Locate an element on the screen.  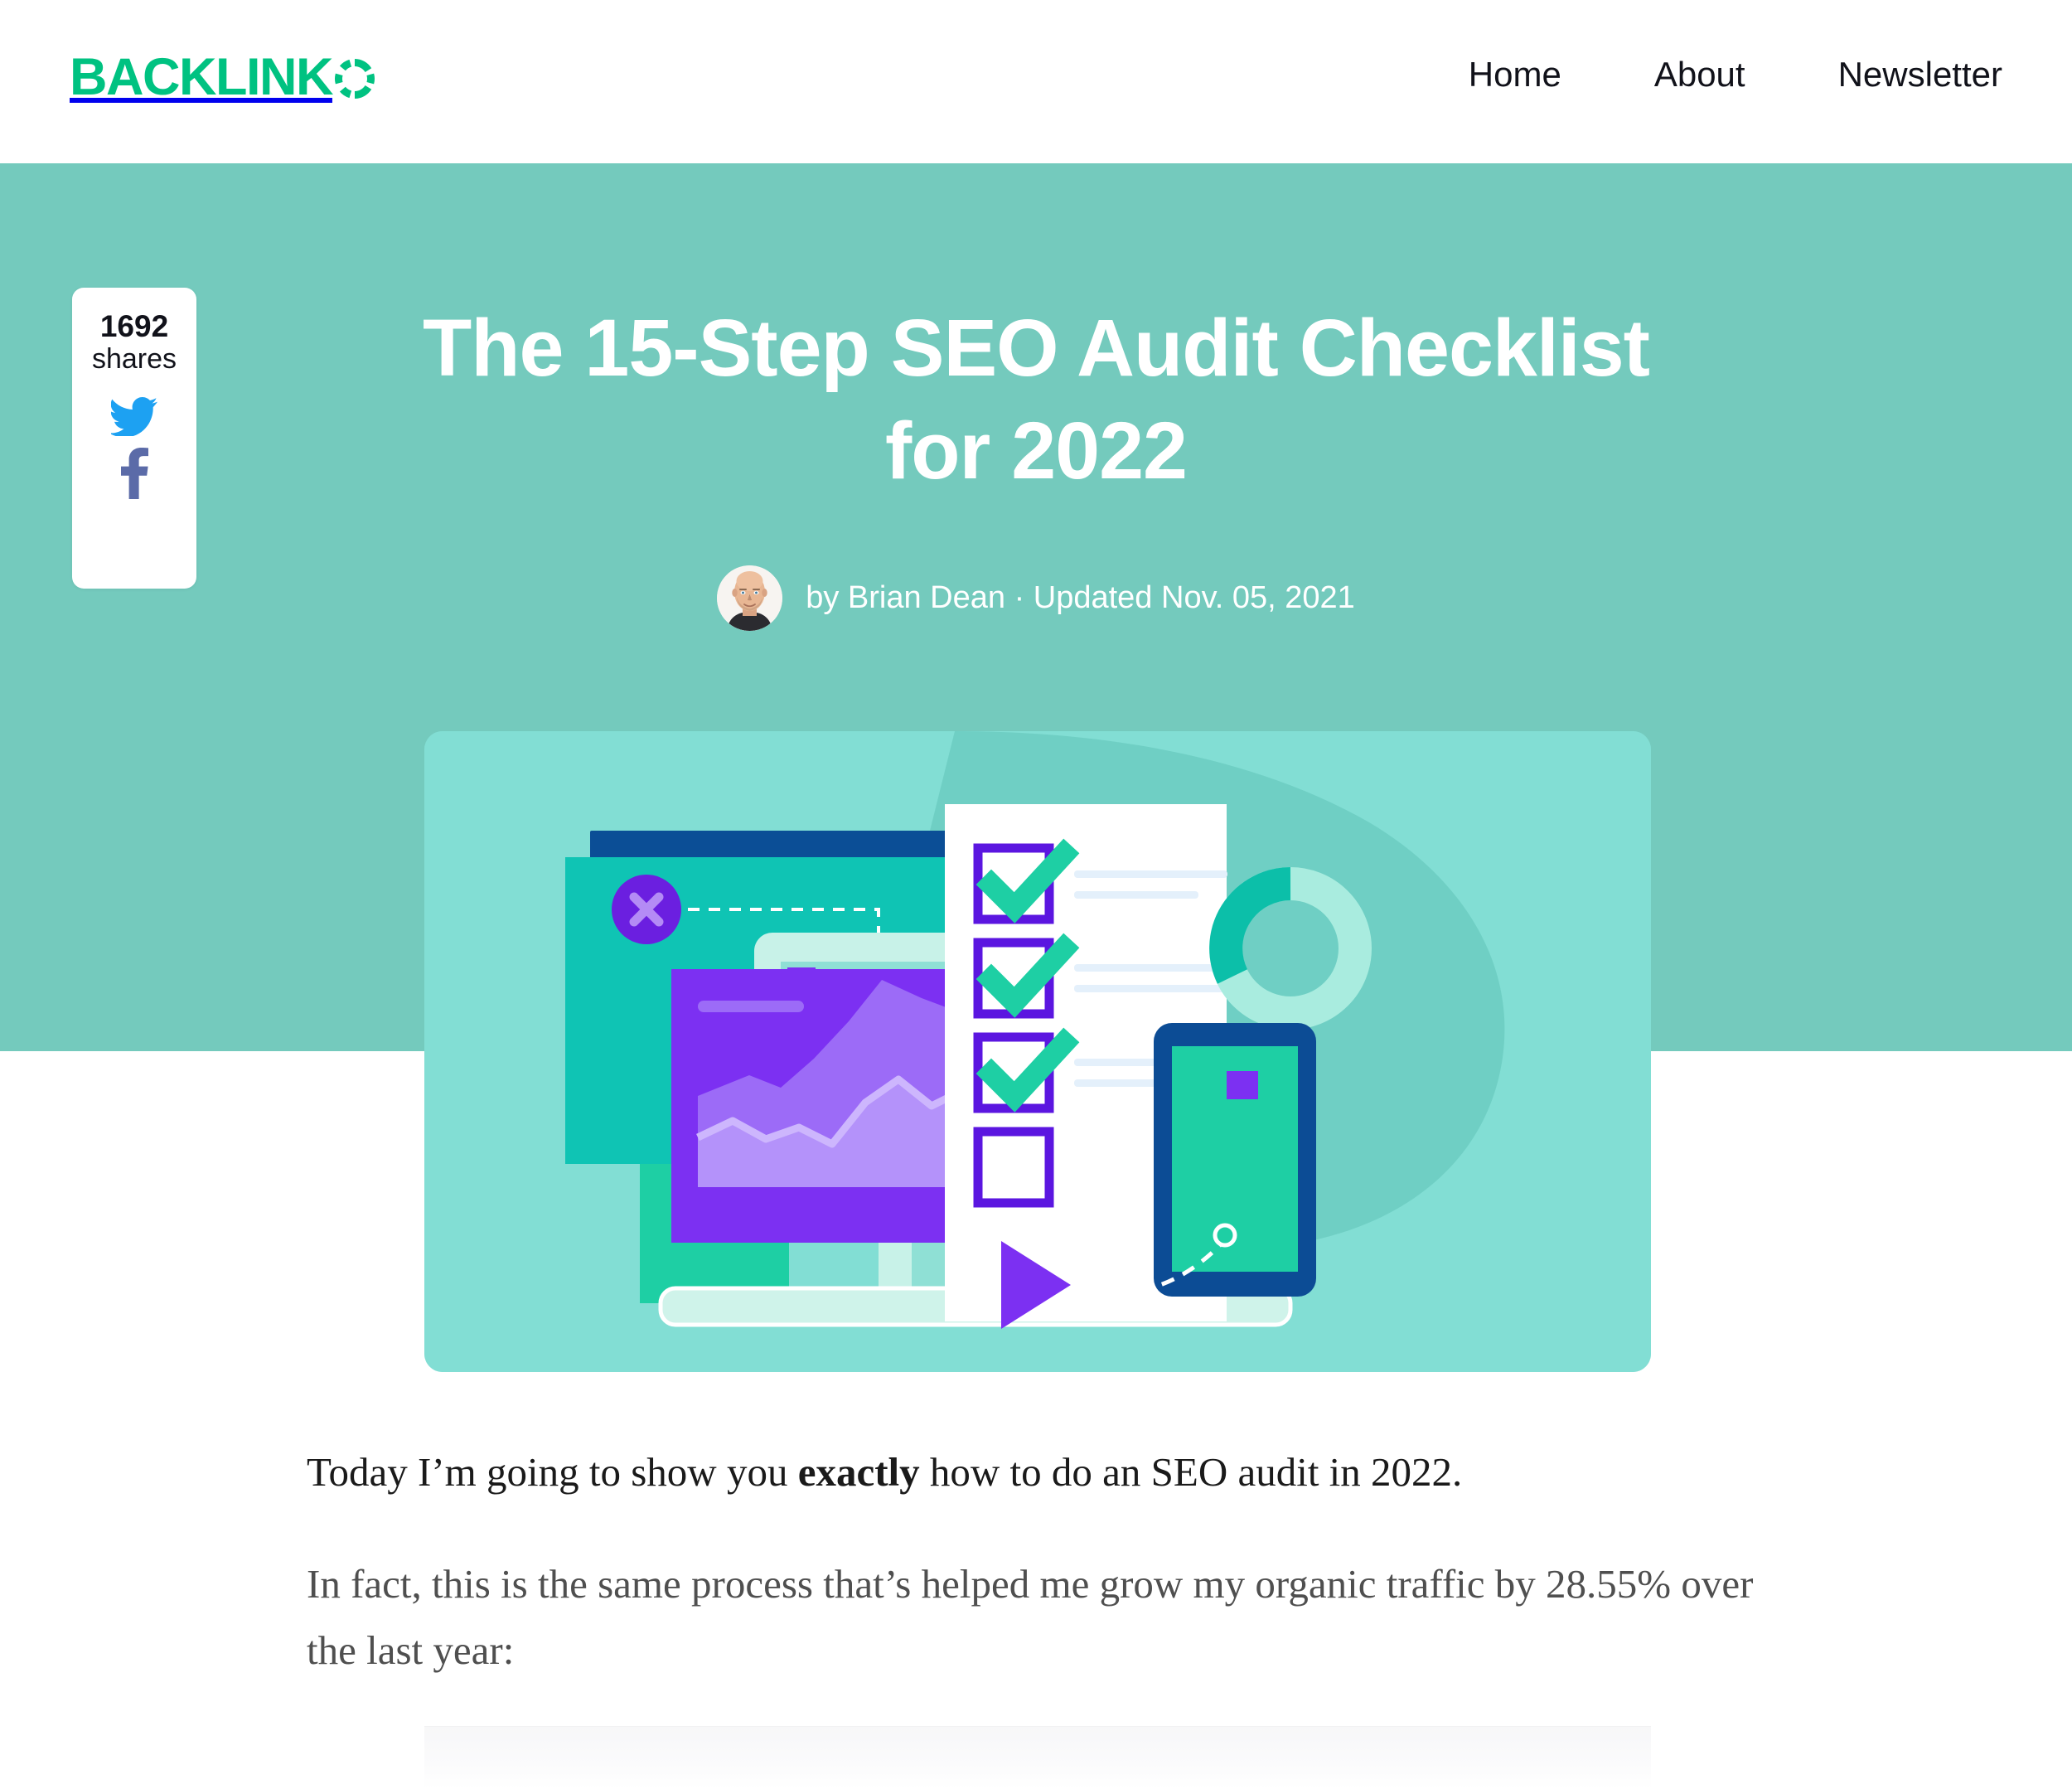
paragraph-1-emphasis: exactly is located at coordinates (858, 1472).